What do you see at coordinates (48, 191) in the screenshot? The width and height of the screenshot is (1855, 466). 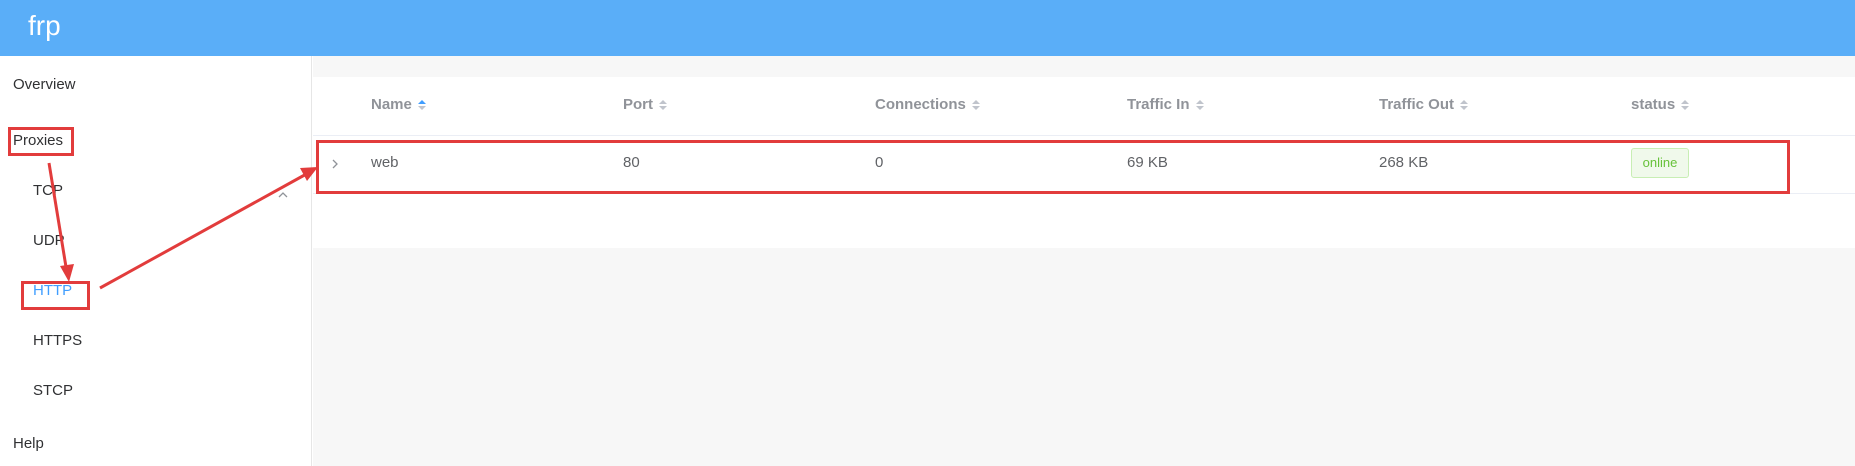 I see `sidebar-item-tcp: TCP` at bounding box center [48, 191].